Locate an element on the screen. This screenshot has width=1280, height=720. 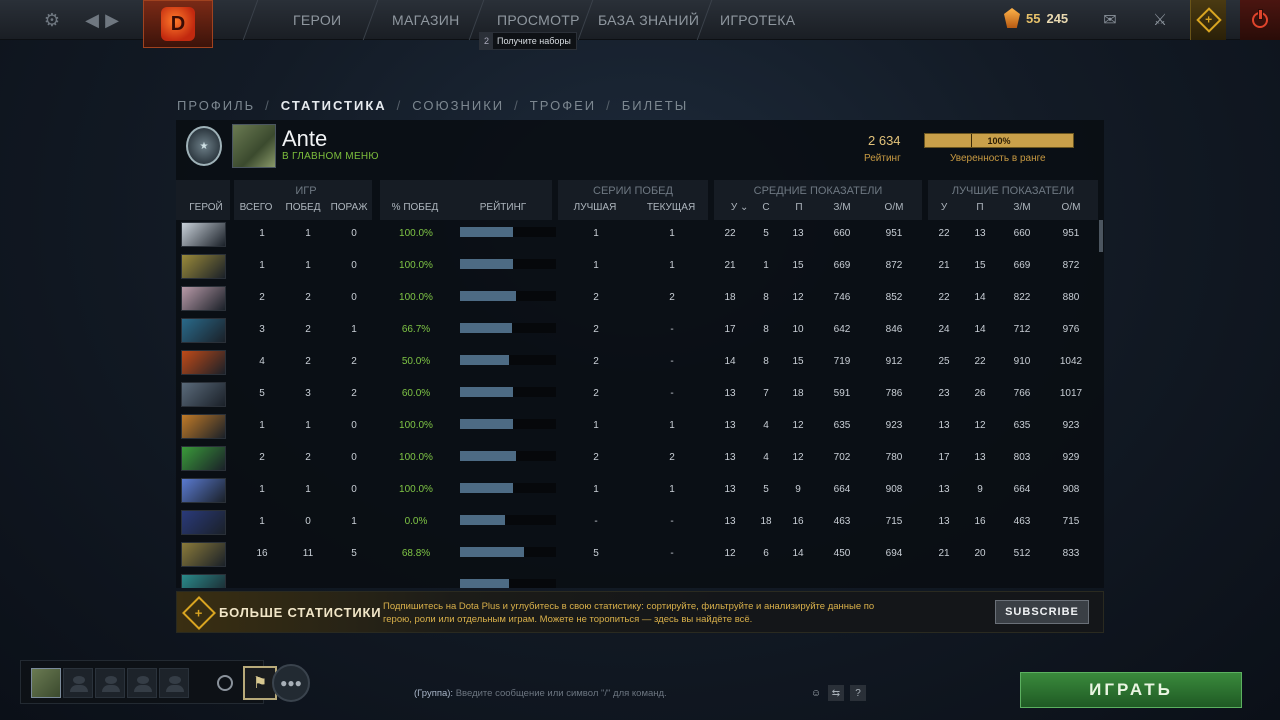
nav-watch: ПРОСМОТР is located at coordinates (538, 20).